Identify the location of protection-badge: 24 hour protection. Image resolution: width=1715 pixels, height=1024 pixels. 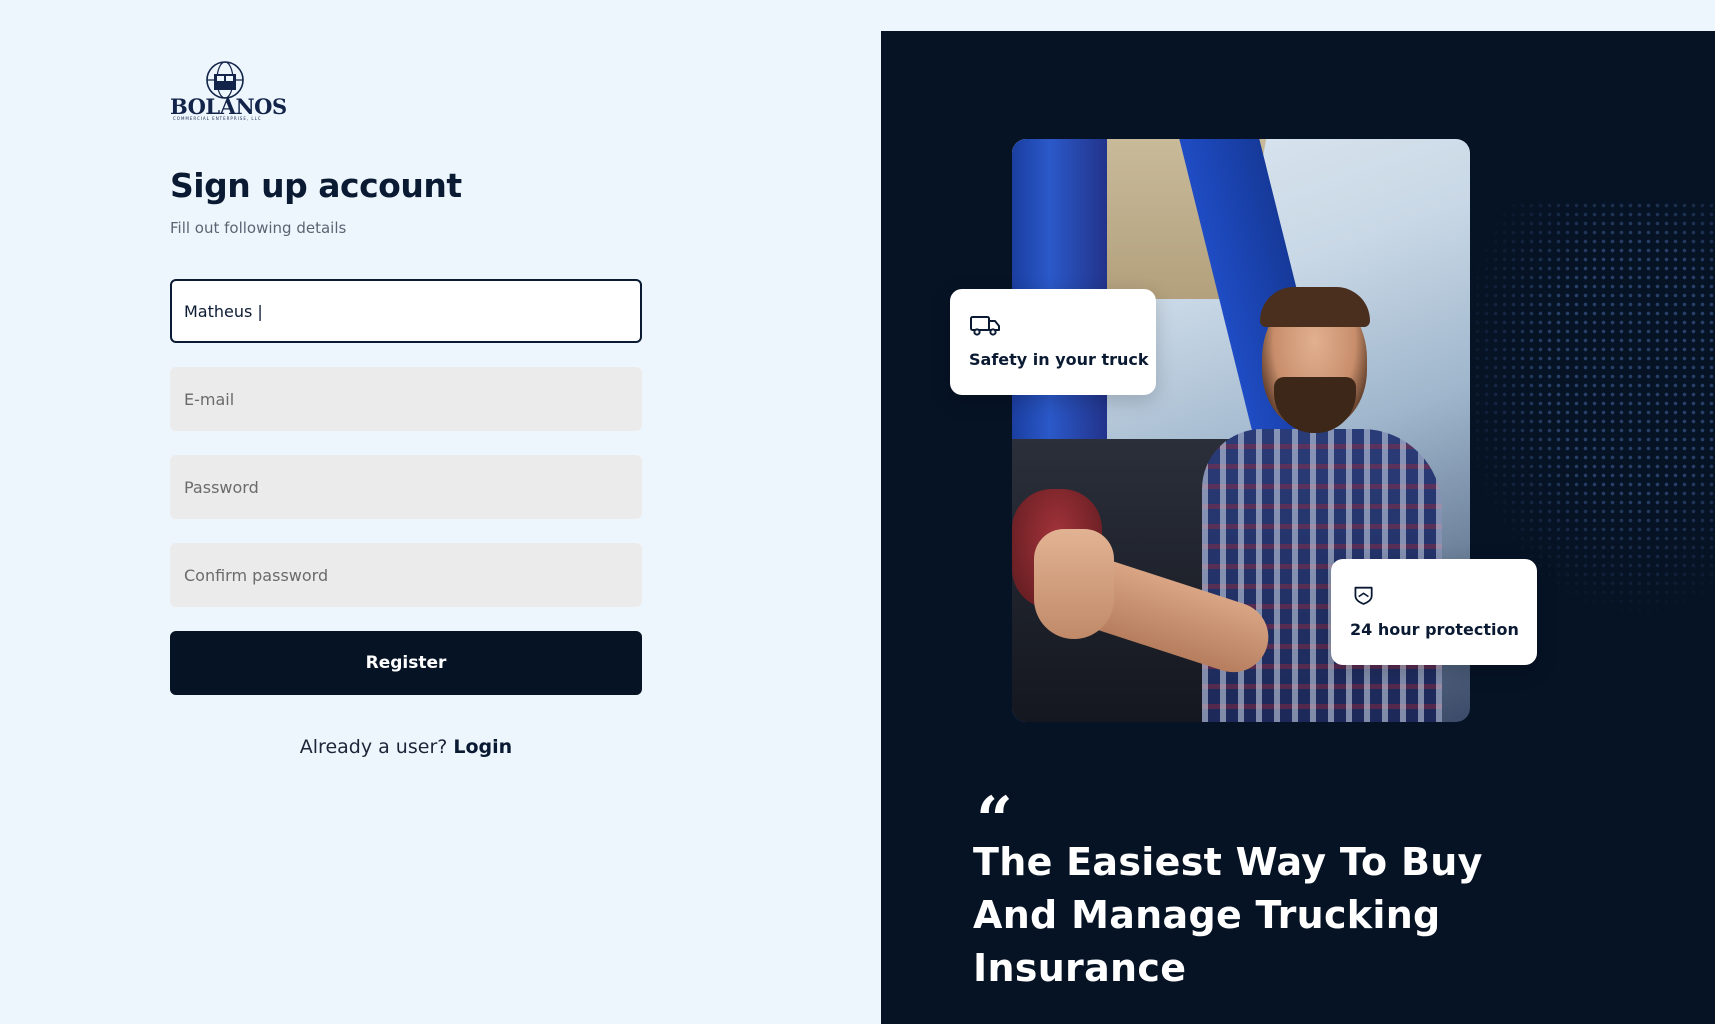
(1434, 612).